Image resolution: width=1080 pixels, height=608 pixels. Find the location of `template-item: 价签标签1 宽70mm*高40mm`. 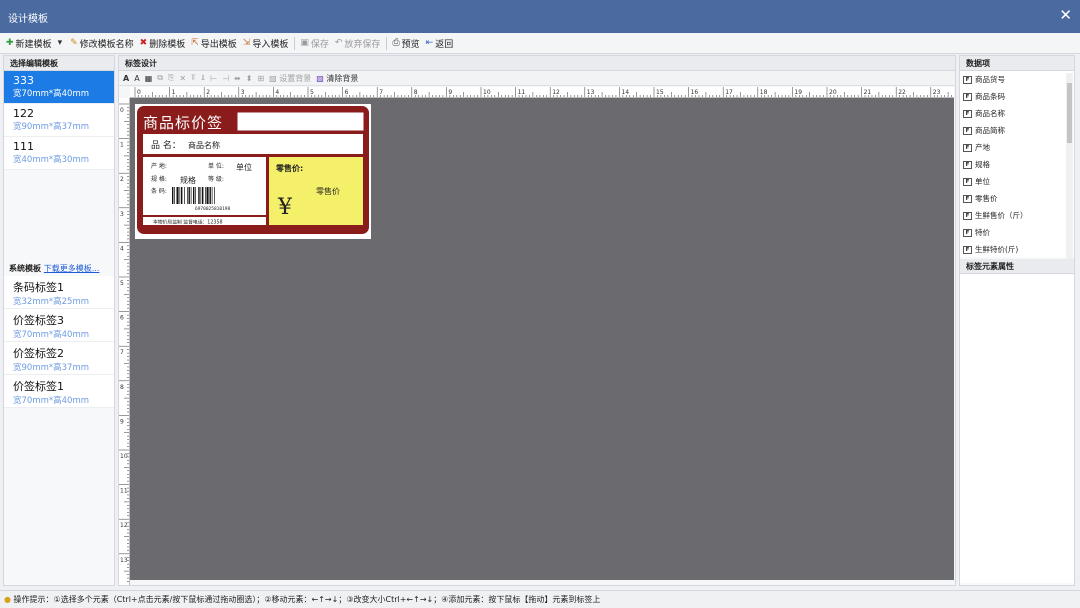

template-item: 价签标签1 宽70mm*高40mm is located at coordinates (59, 391).